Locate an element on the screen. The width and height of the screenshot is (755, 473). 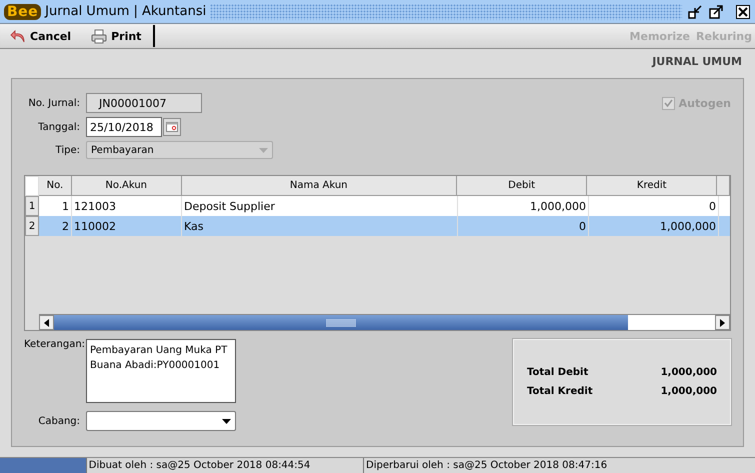
row-header: 1 is located at coordinates (32, 206).